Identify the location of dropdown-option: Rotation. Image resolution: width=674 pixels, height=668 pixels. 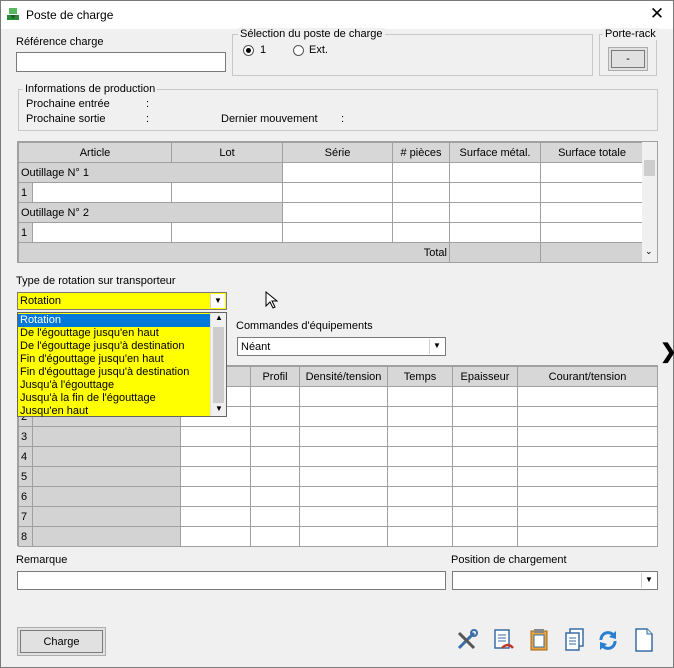
(114, 320).